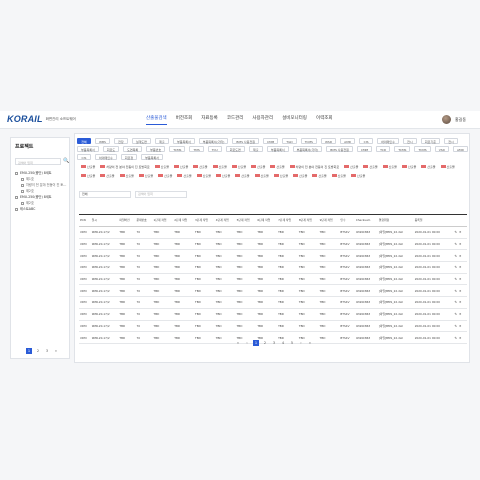 This screenshot has width=480, height=480. What do you see at coordinates (38, 161) in the screenshot?
I see `sidebar-search-input: 검색어 입력` at bounding box center [38, 161].